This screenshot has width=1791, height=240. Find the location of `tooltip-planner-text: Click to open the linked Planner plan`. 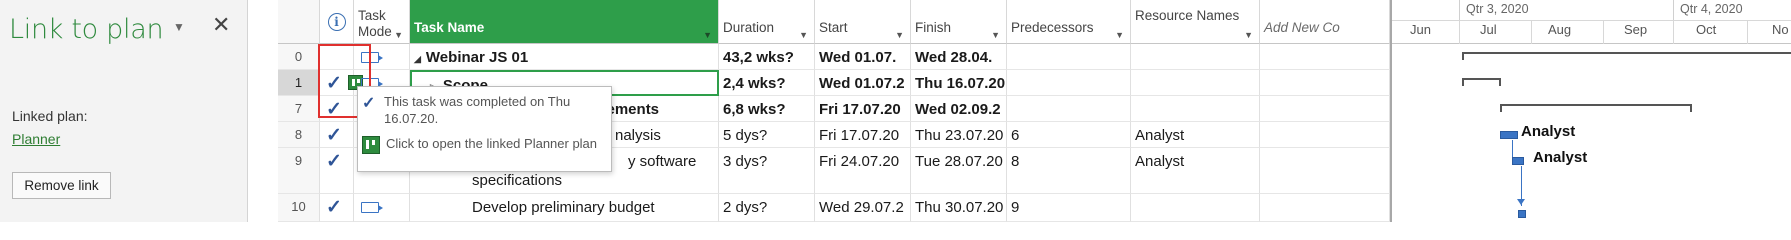

tooltip-planner-text: Click to open the linked Planner plan is located at coordinates (493, 144).